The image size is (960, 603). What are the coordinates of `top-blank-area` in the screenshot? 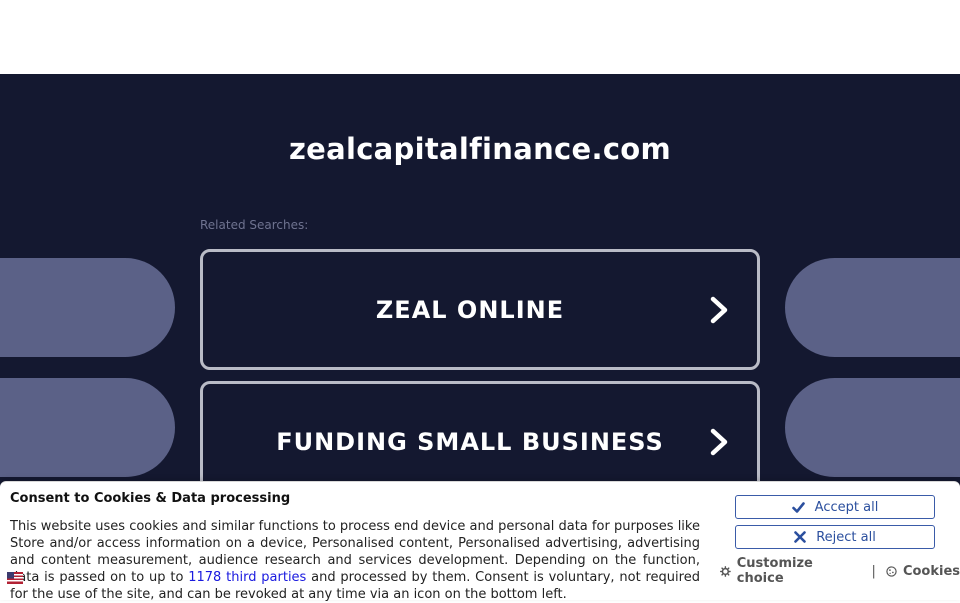 It's located at (480, 37).